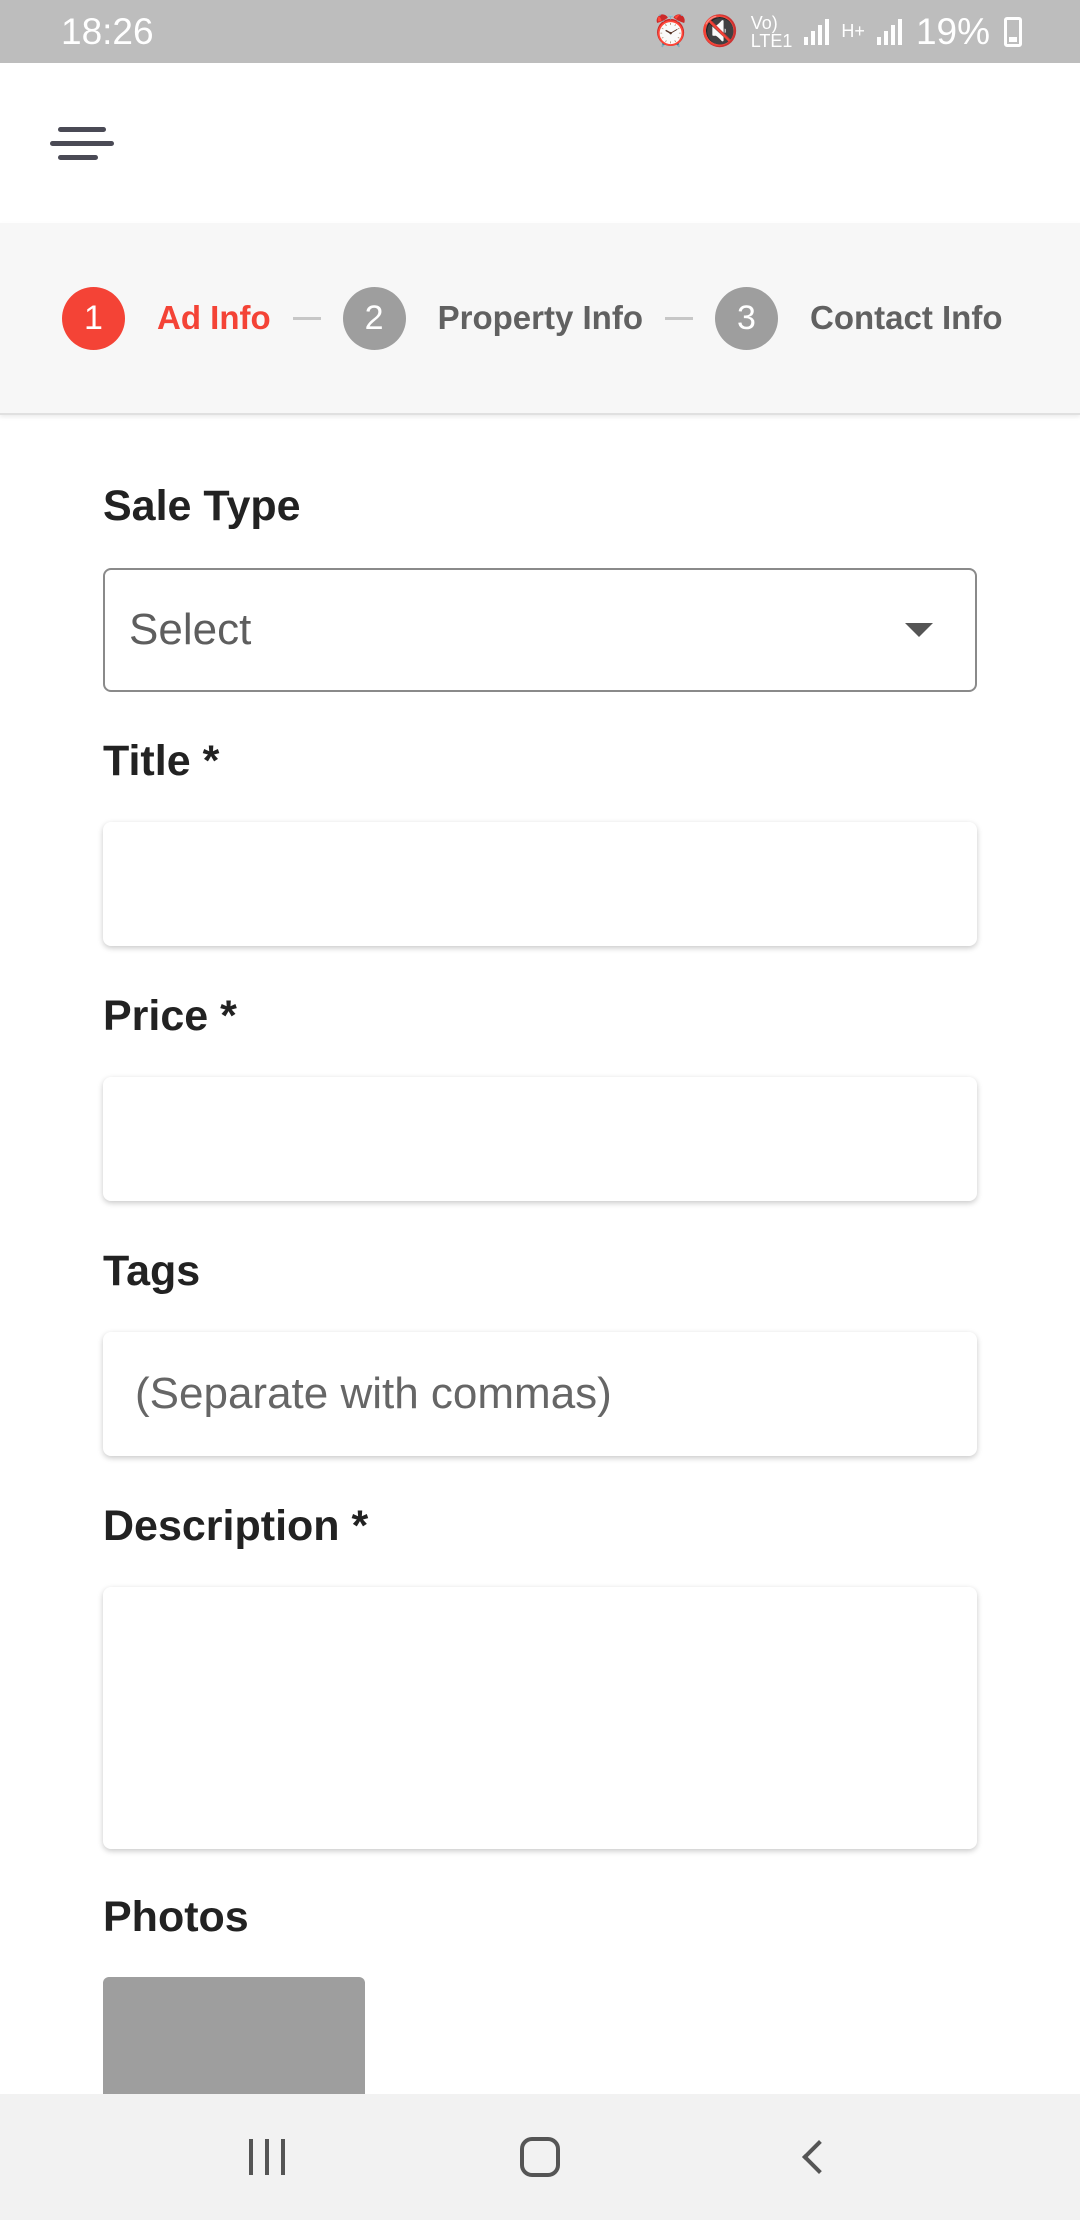  What do you see at coordinates (1013, 31) in the screenshot?
I see `battery-icon` at bounding box center [1013, 31].